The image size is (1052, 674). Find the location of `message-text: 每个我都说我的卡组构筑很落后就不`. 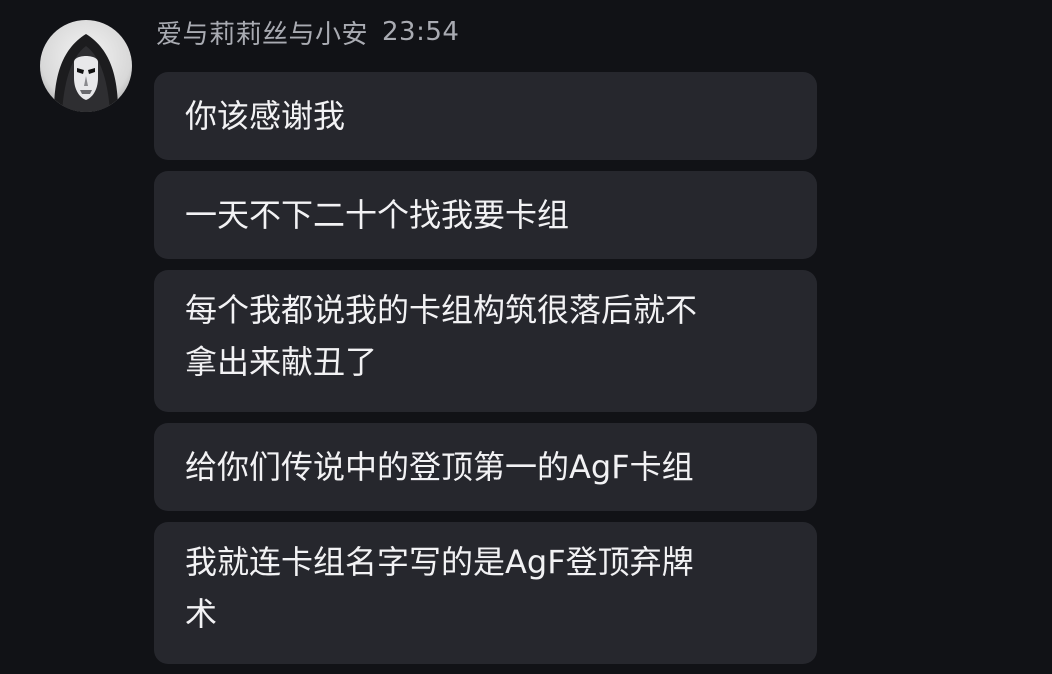

message-text: 每个我都说我的卡组构筑很落后就不 is located at coordinates (441, 310).